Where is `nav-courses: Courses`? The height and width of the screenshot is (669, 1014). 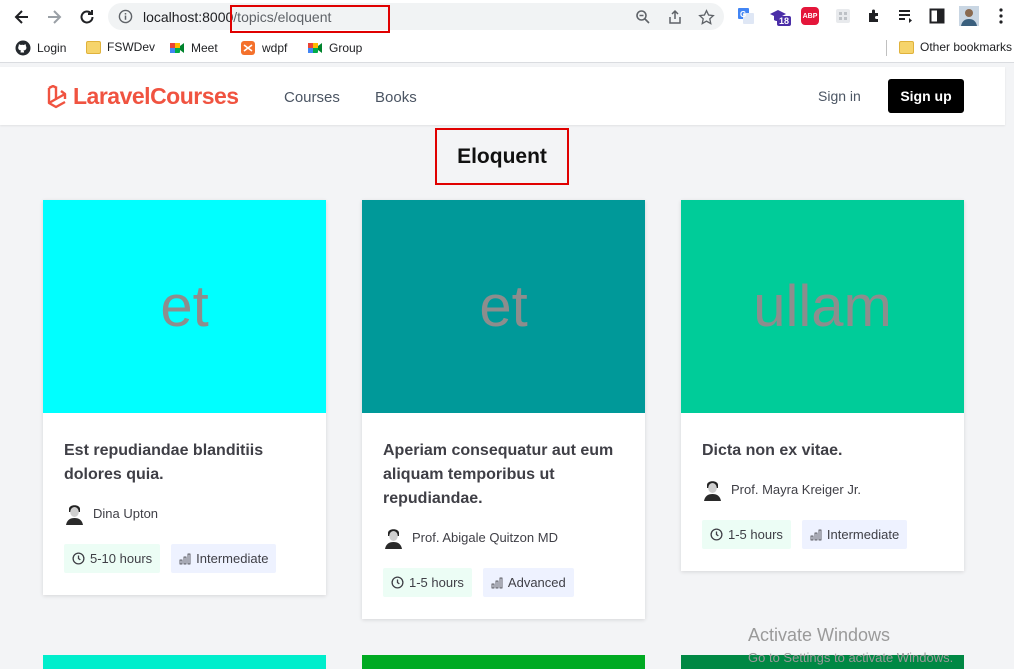 nav-courses: Courses is located at coordinates (312, 97).